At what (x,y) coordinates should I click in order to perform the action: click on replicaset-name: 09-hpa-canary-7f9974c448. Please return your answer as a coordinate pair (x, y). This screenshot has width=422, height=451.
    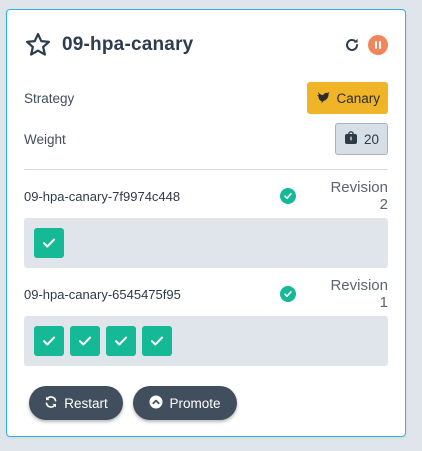
    Looking at the image, I should click on (102, 196).